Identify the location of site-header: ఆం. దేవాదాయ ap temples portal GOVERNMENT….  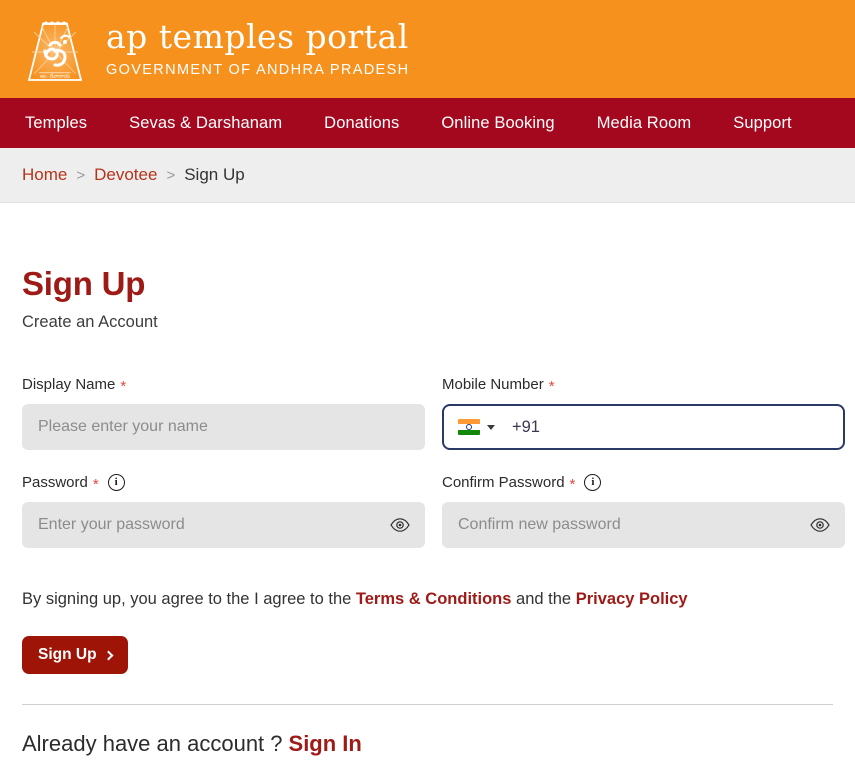
(427, 49).